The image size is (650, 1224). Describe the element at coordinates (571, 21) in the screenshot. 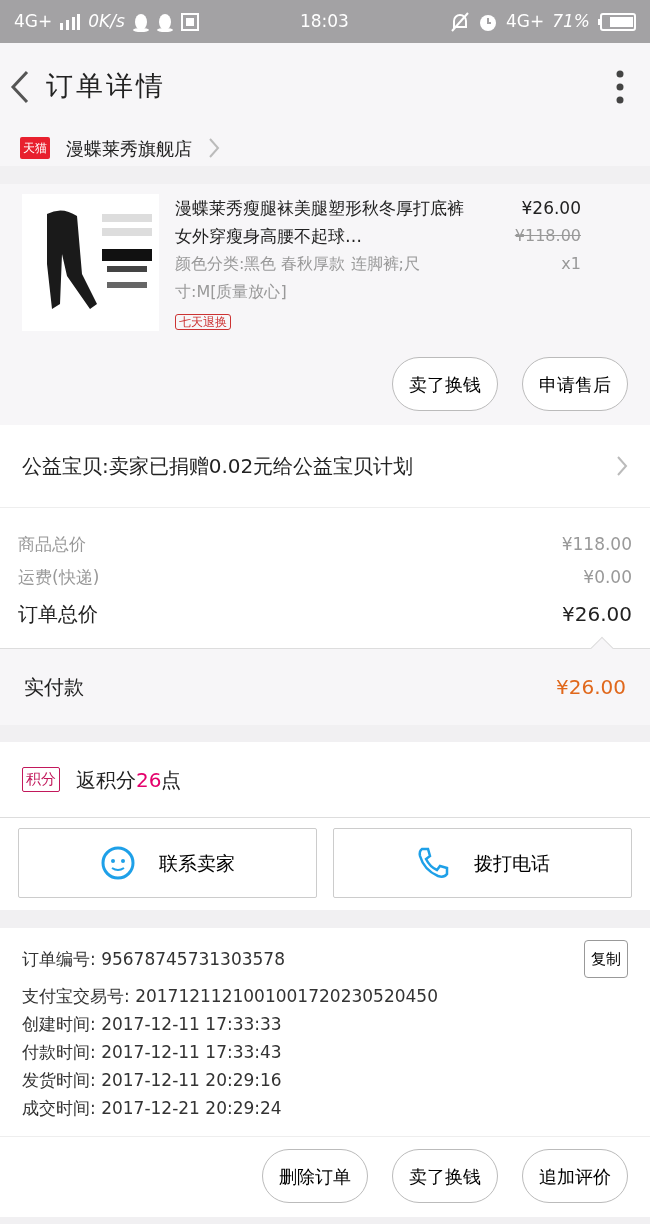

I see `battery-label: 71%` at that location.